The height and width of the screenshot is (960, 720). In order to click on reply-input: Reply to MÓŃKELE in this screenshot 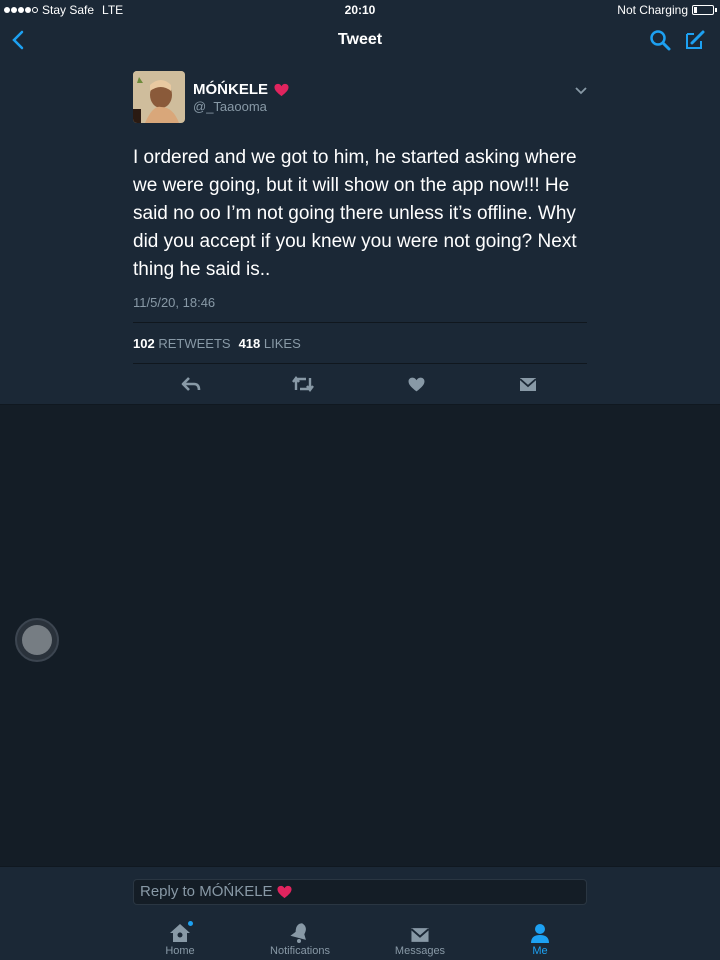, I will do `click(360, 892)`.